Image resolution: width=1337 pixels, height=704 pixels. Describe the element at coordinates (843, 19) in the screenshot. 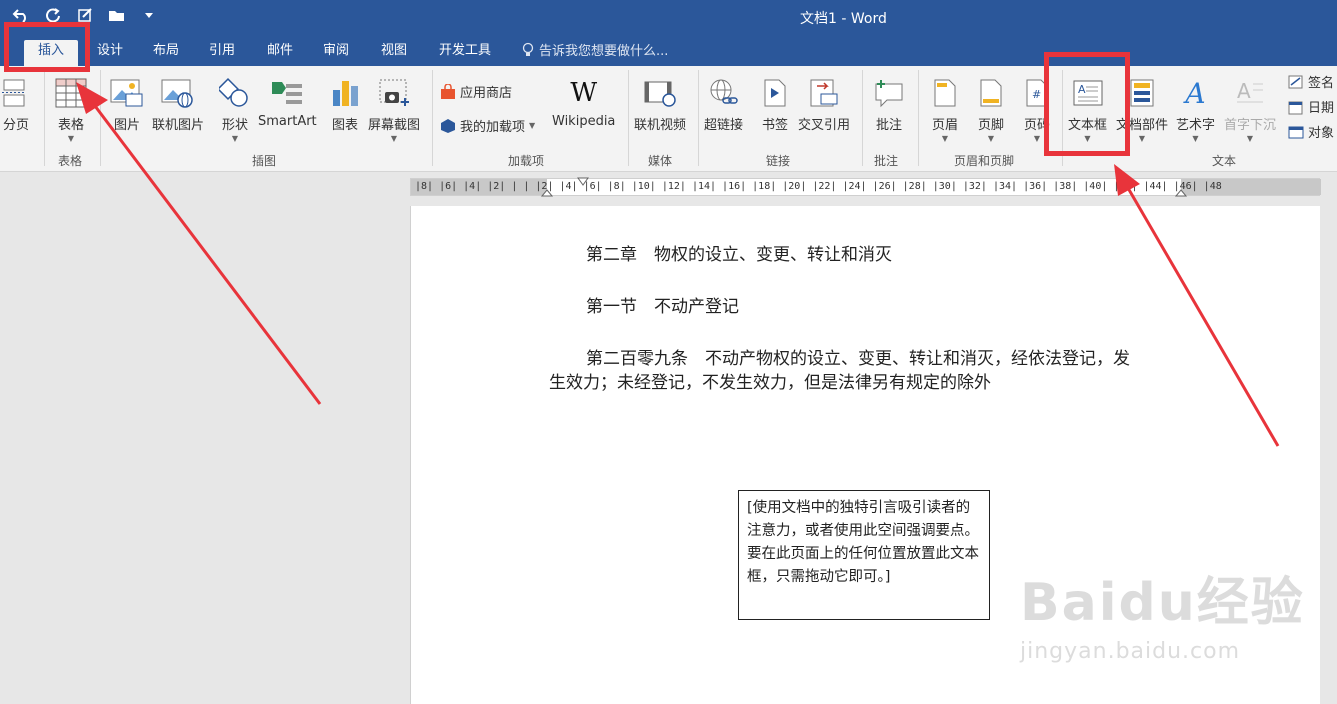

I see `window-title: 文档1 - Word` at that location.